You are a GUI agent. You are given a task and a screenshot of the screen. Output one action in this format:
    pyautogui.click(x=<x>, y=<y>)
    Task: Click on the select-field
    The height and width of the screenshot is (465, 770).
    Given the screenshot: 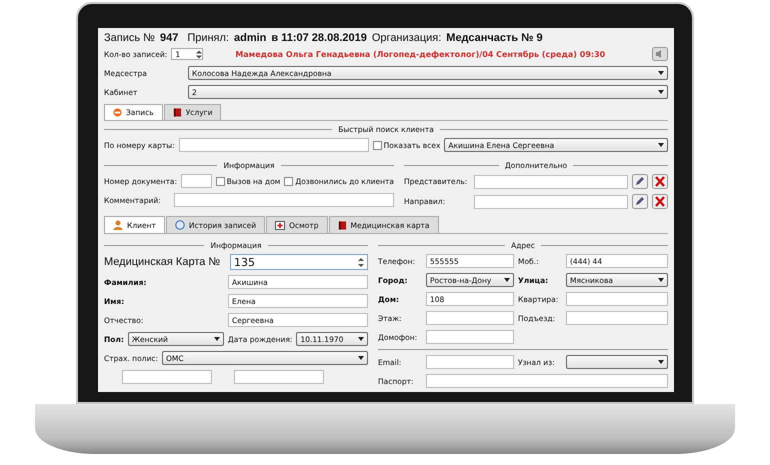 What is the action you would take?
    pyautogui.click(x=617, y=362)
    